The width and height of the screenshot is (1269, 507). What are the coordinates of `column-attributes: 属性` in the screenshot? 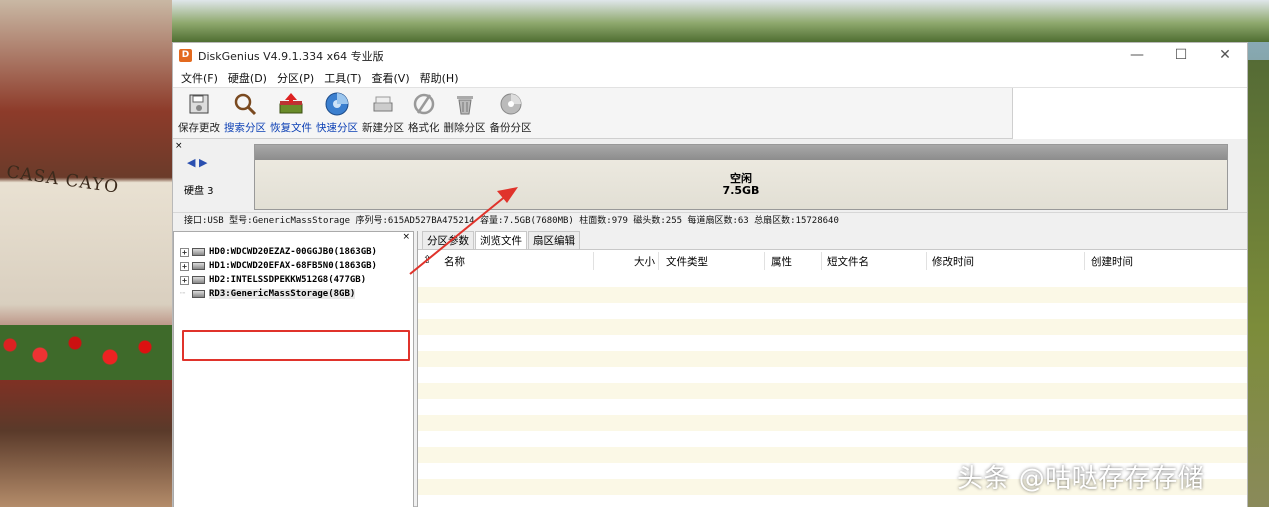 It's located at (781, 261).